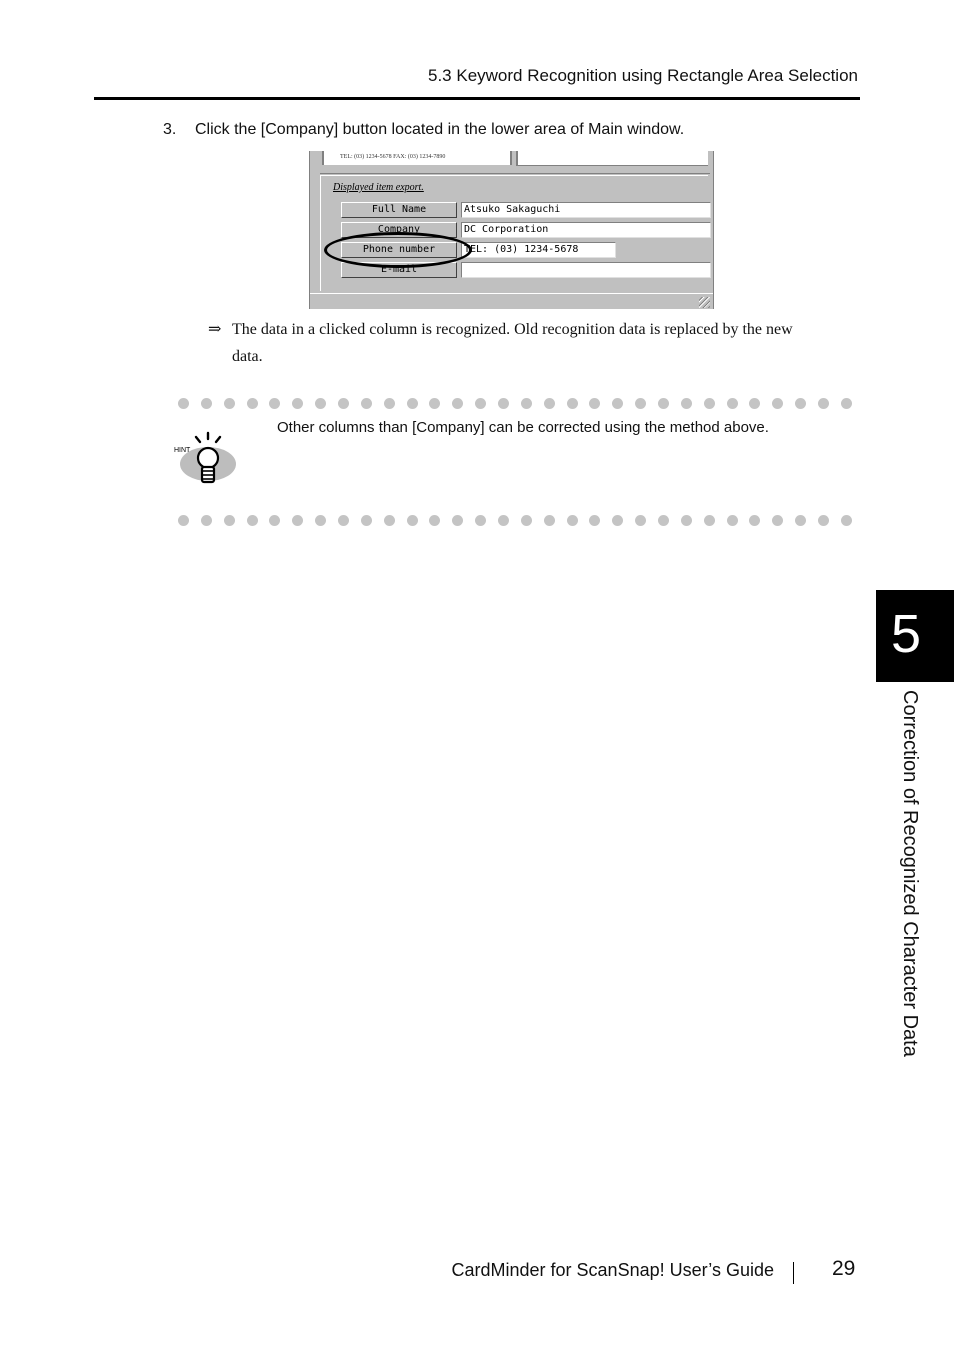  What do you see at coordinates (538, 250) in the screenshot?
I see `phone-number-field: TEL: (03) 1234-5678` at bounding box center [538, 250].